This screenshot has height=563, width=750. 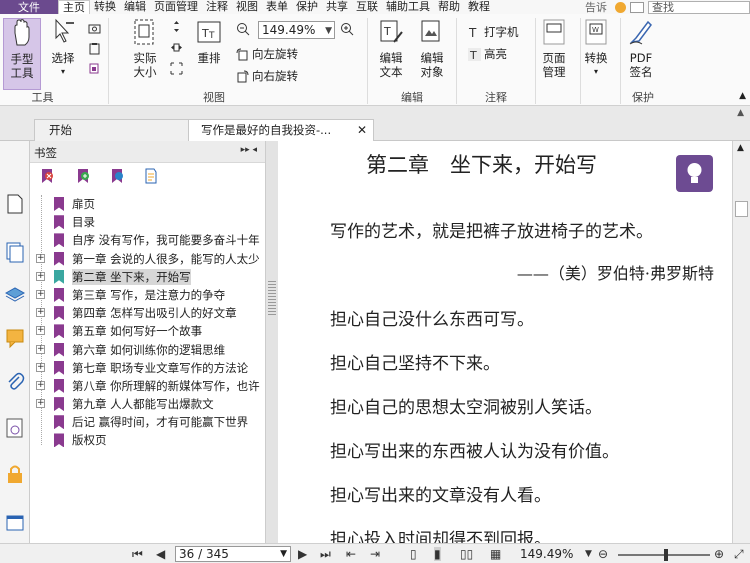 What do you see at coordinates (740, 148) in the screenshot?
I see `scroll-up-icon: ▲` at bounding box center [740, 148].